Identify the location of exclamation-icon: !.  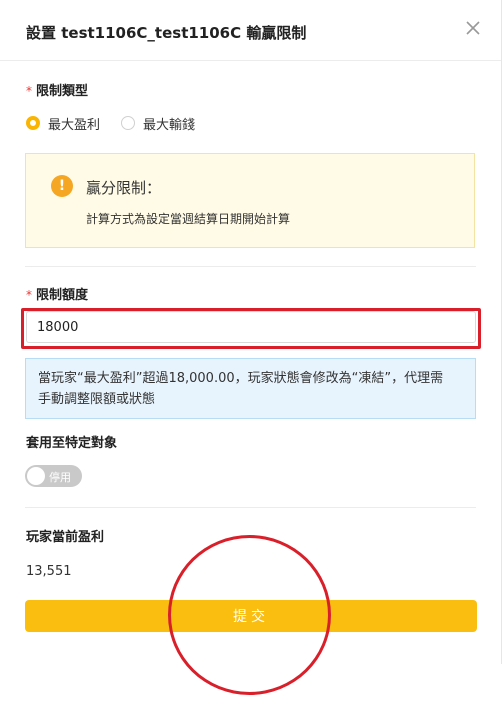
(62, 186).